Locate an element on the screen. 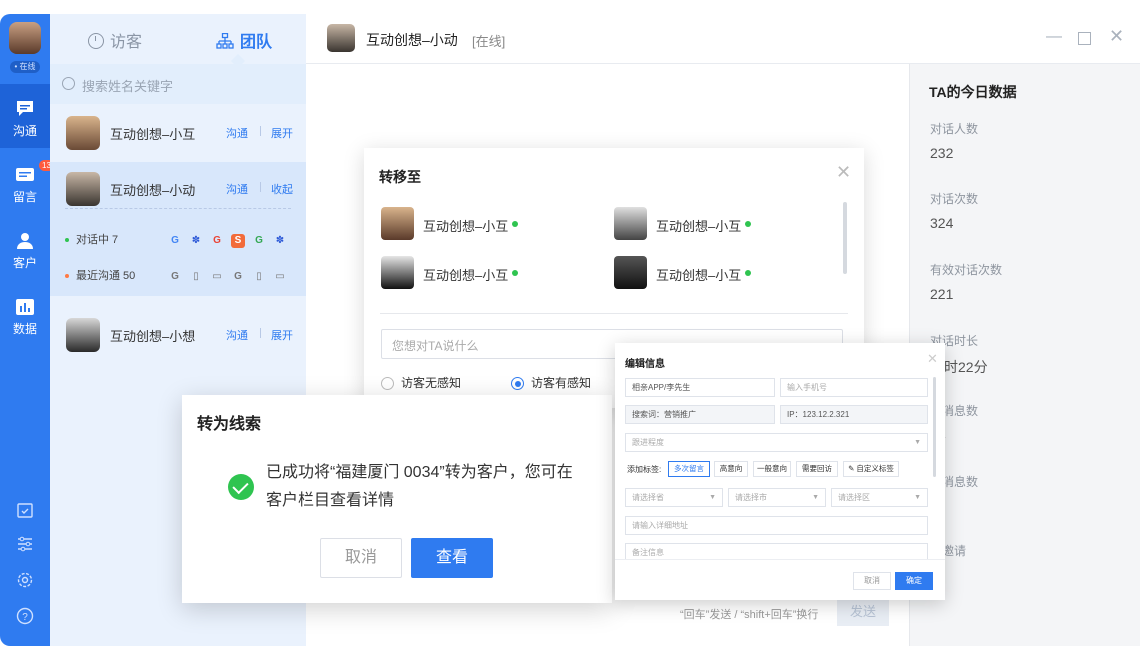  tab-bar: 访客 团队 is located at coordinates (178, 41).